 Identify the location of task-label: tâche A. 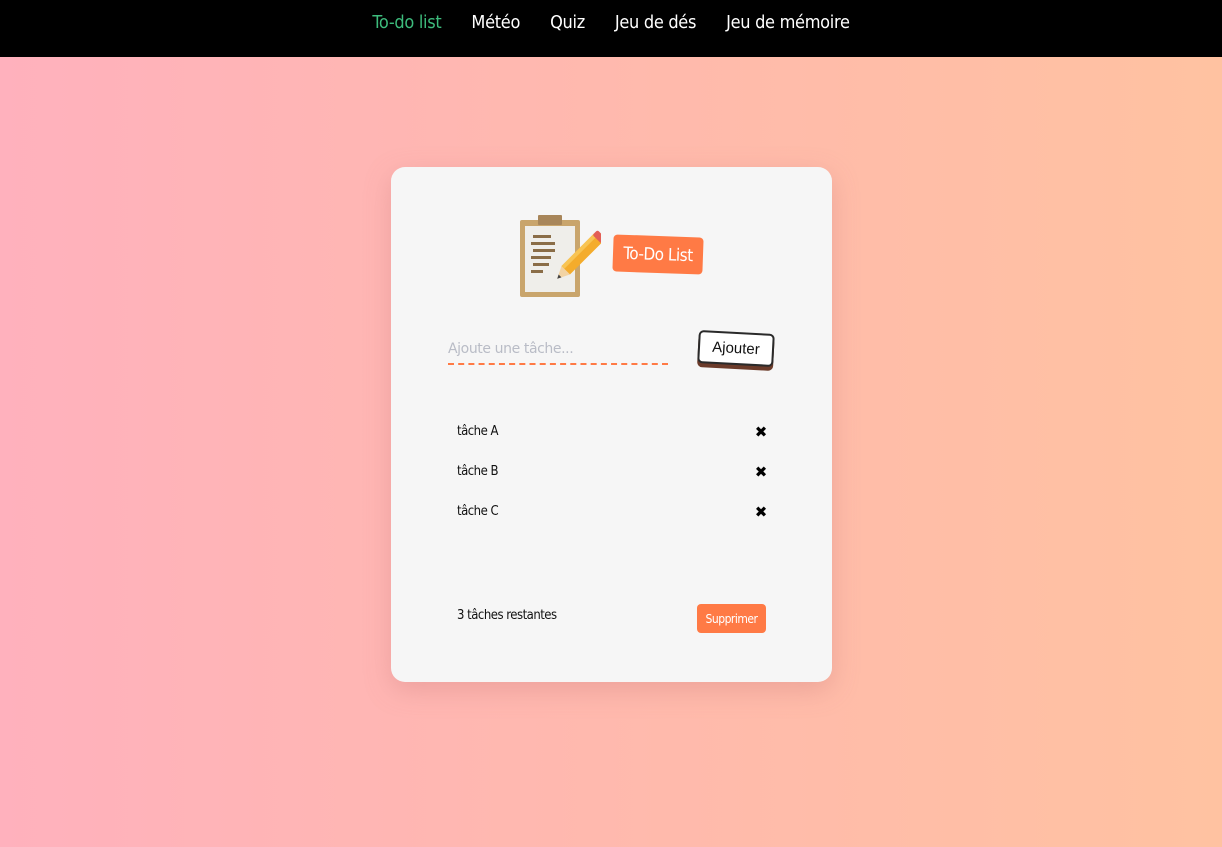
(478, 431).